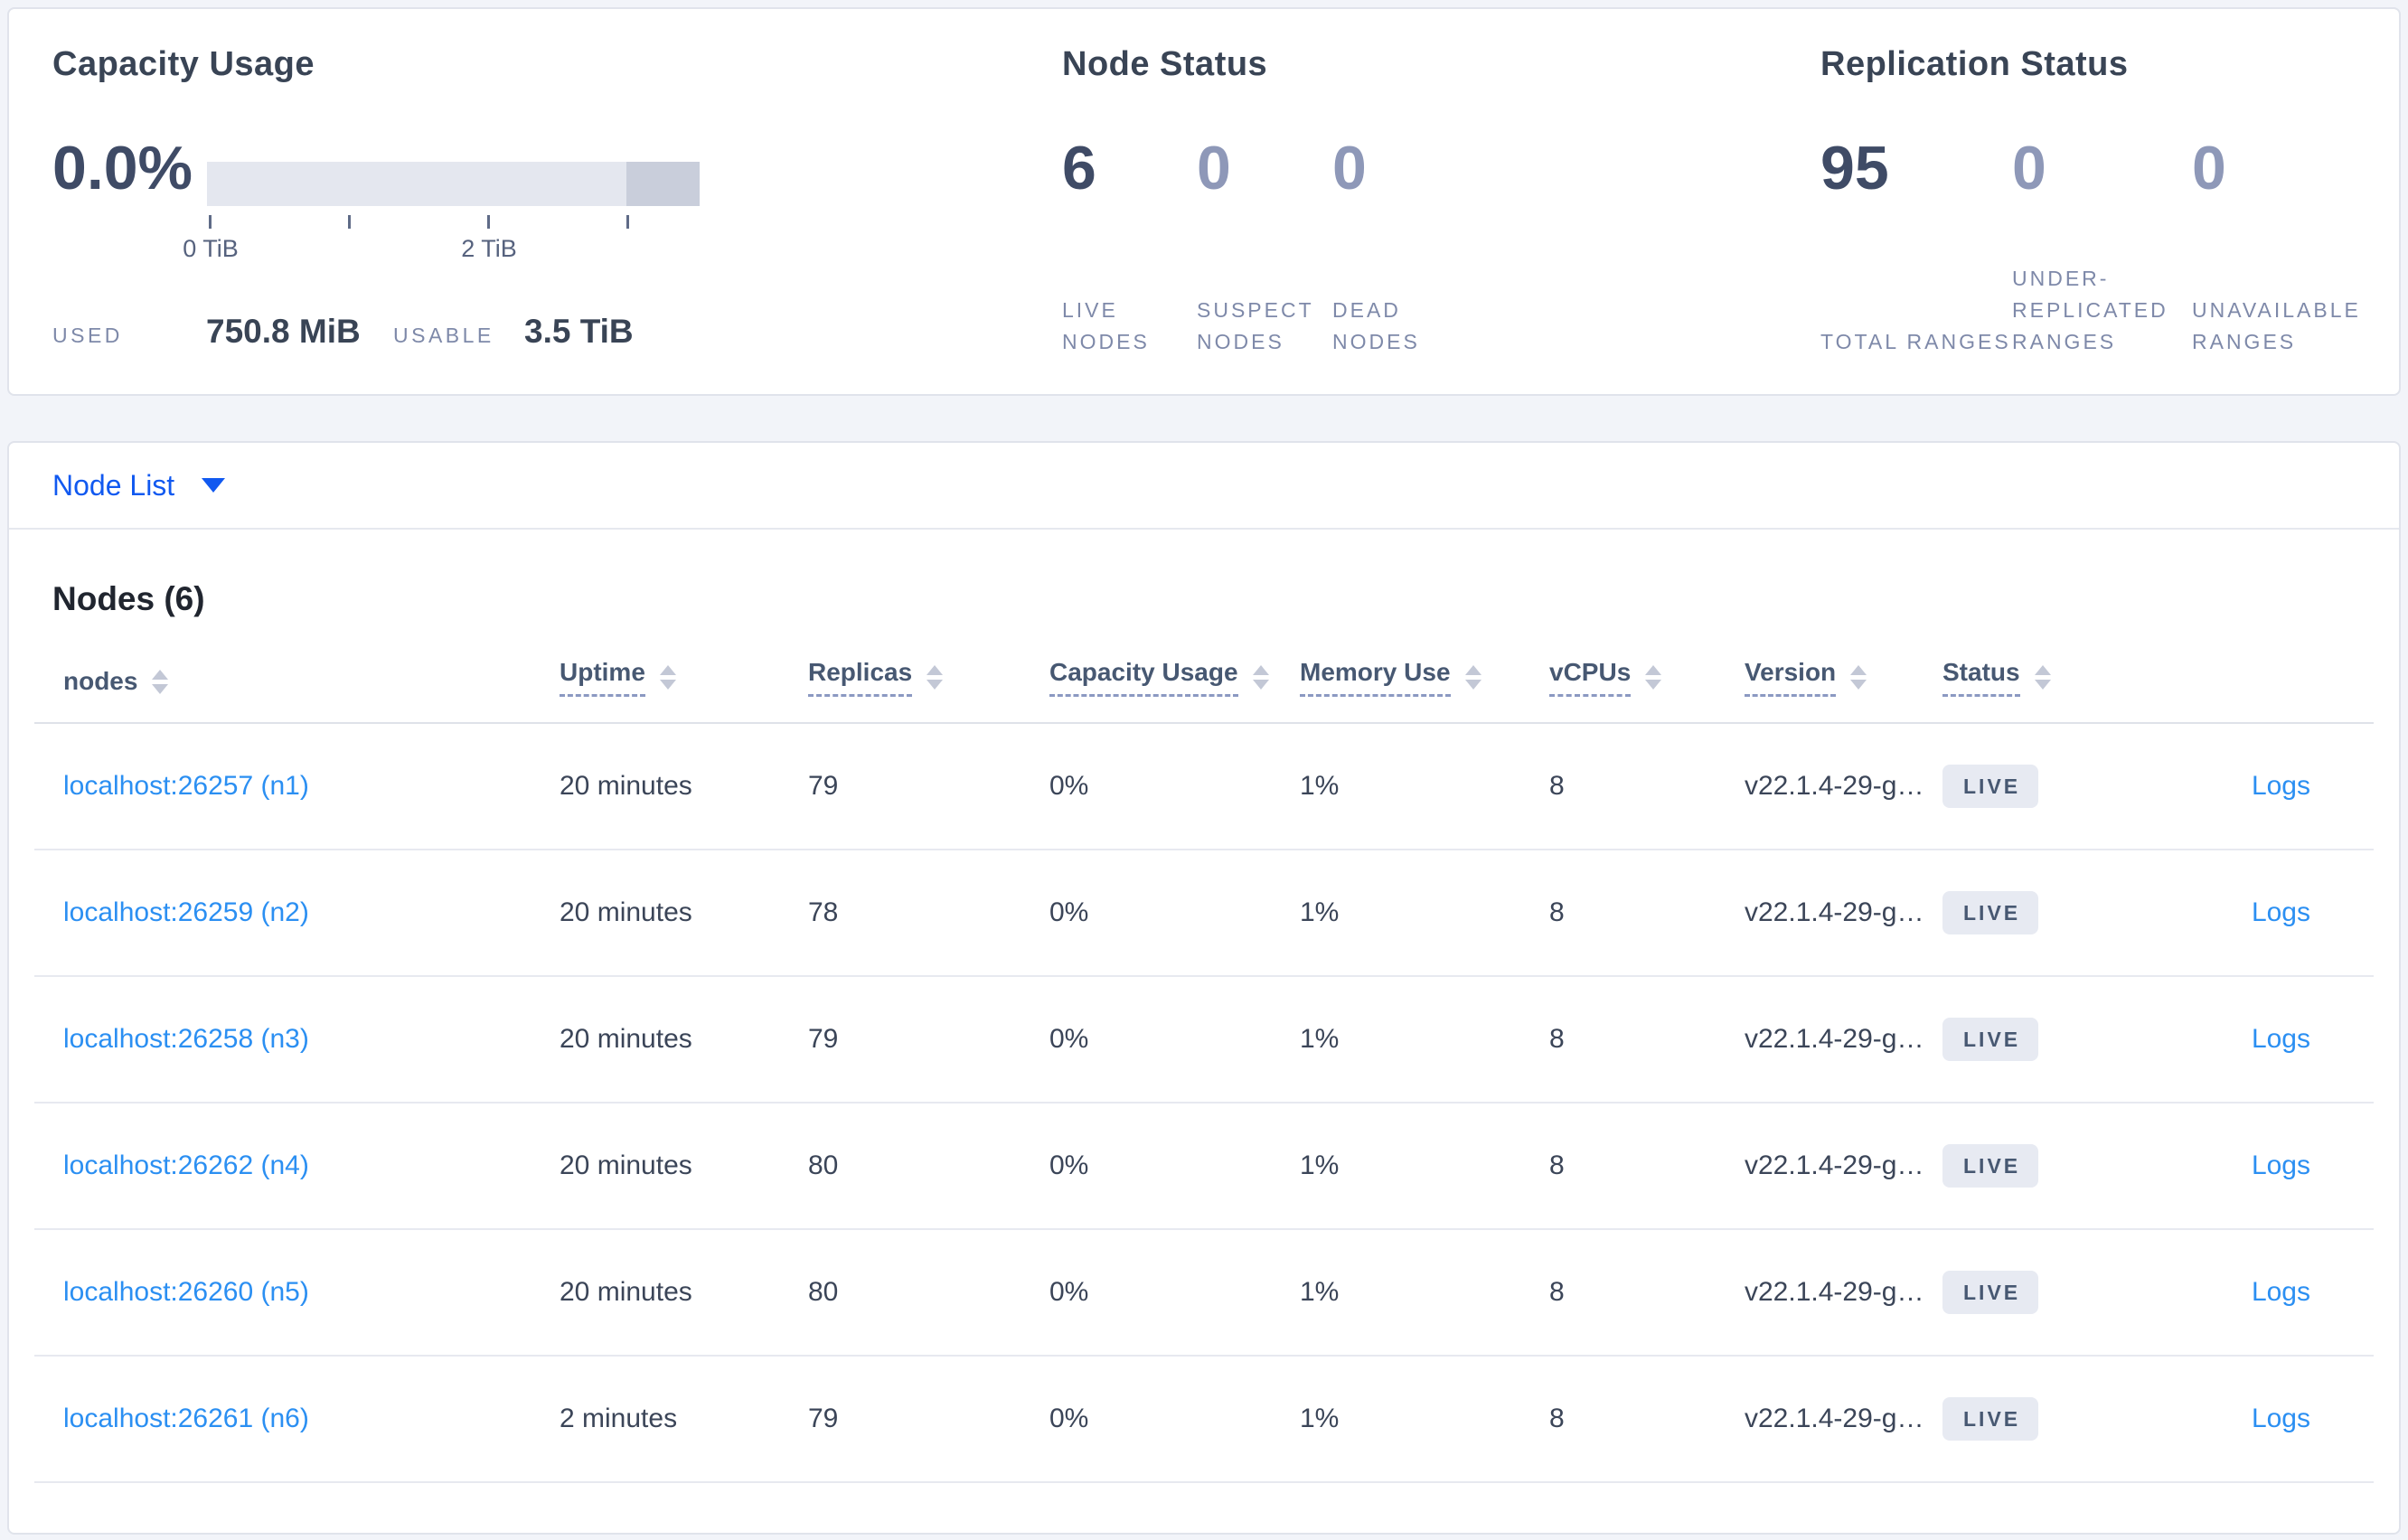 This screenshot has height=1540, width=2408. Describe the element at coordinates (1204, 486) in the screenshot. I see `node-list-bar: Node List` at that location.